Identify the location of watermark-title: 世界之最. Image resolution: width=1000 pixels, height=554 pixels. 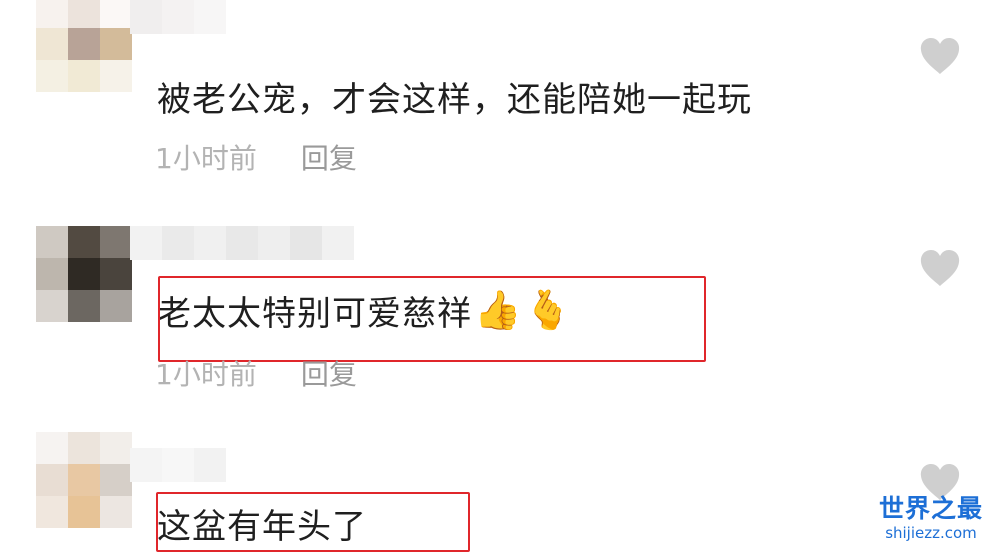
(930, 508).